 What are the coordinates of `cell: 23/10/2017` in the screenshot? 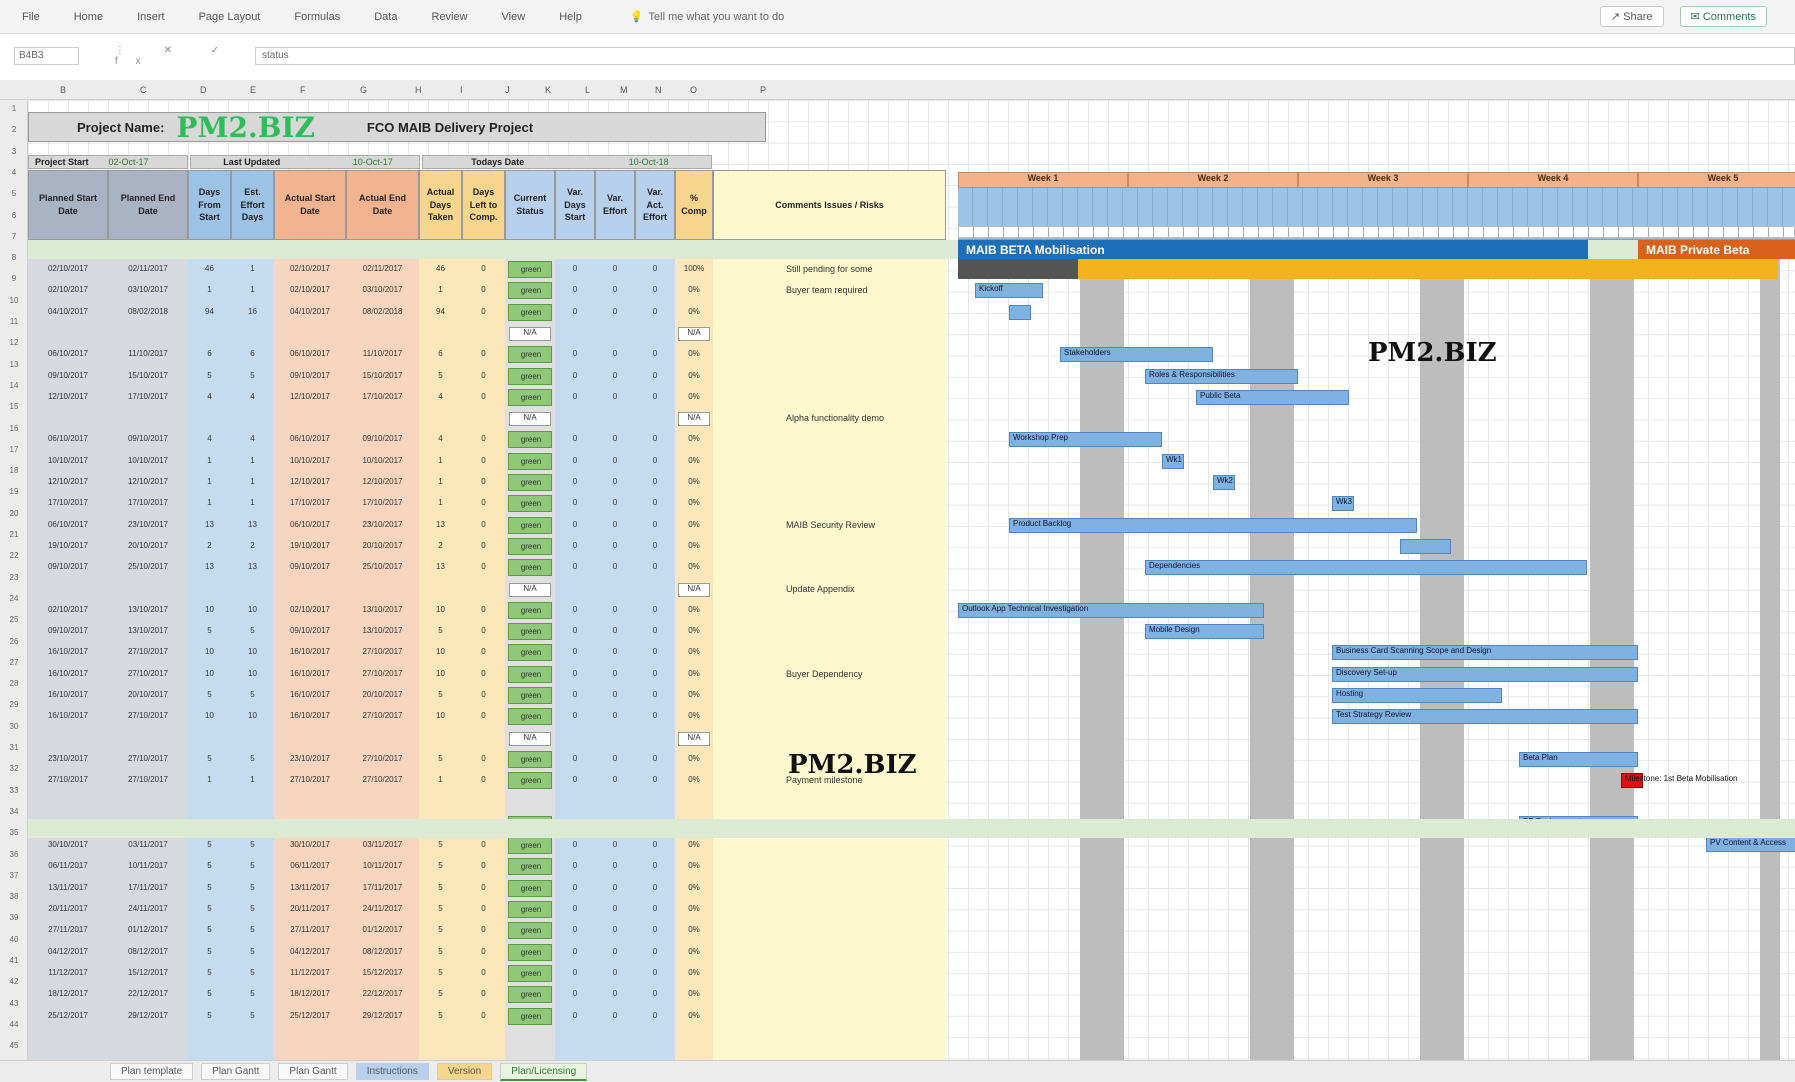 It's located at (68, 758).